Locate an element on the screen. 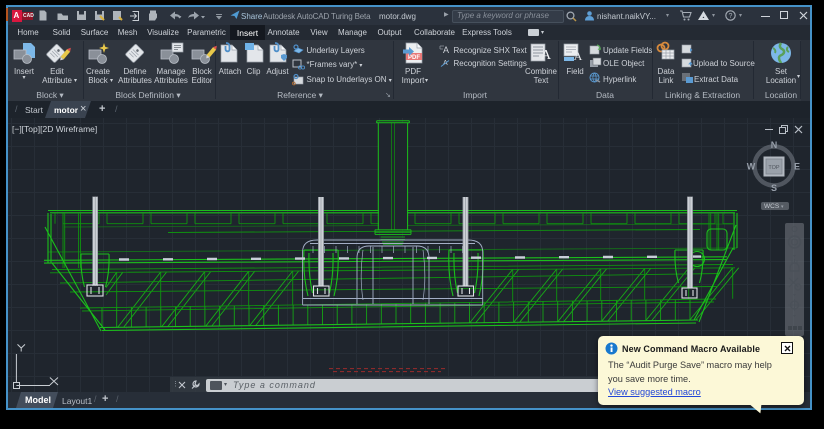 The width and height of the screenshot is (824, 429). svg-text: W is located at coordinates (751, 167).